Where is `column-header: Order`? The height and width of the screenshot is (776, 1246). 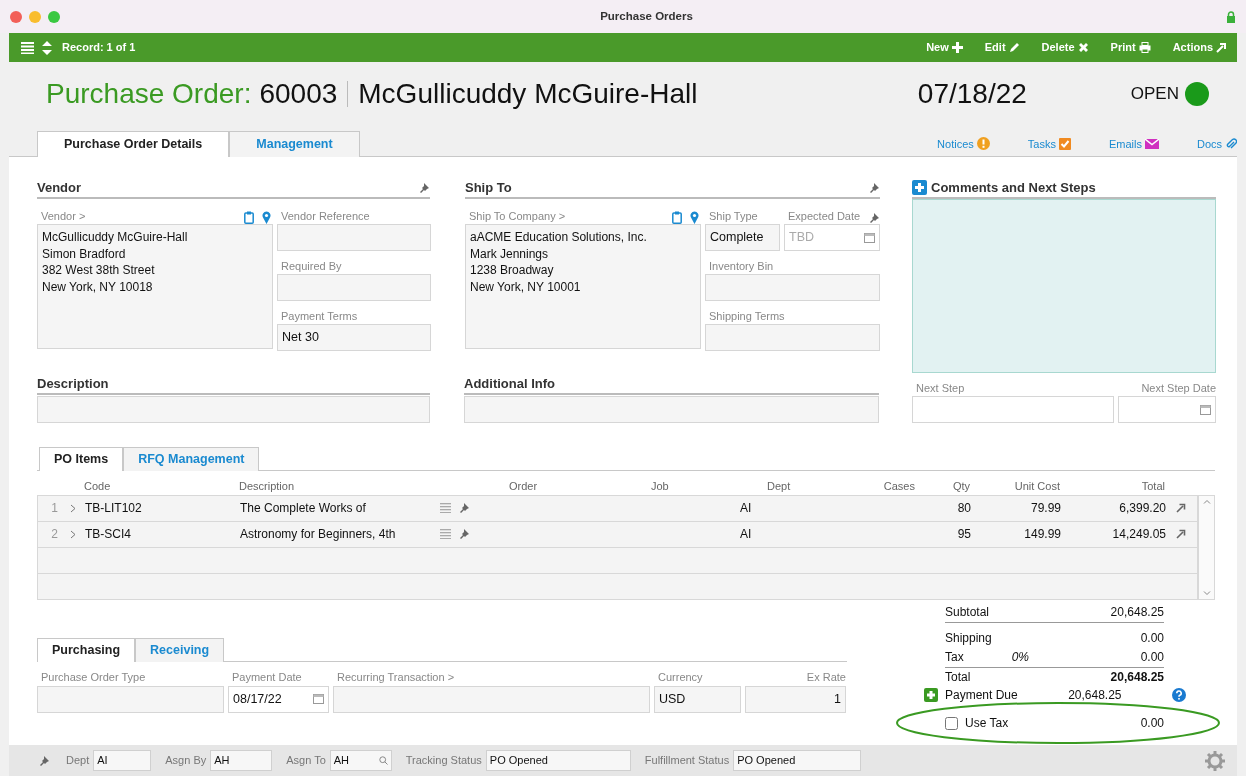 column-header: Order is located at coordinates (523, 486).